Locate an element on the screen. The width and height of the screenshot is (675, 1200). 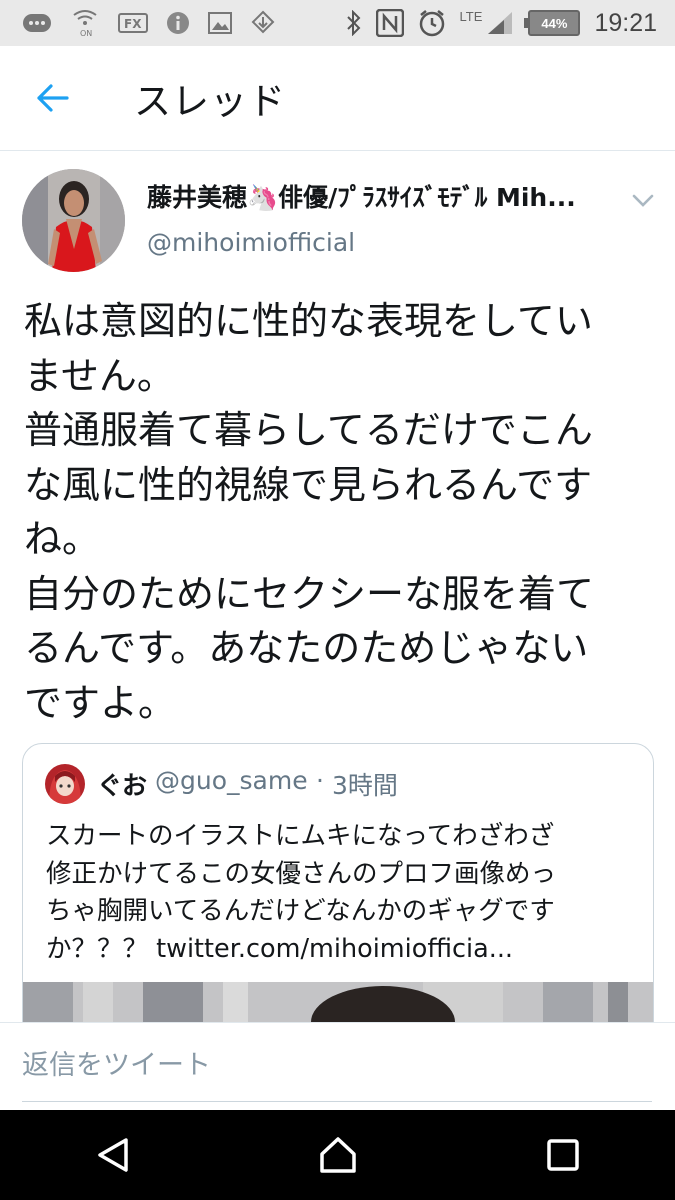
signal-icon is located at coordinates (500, 23).